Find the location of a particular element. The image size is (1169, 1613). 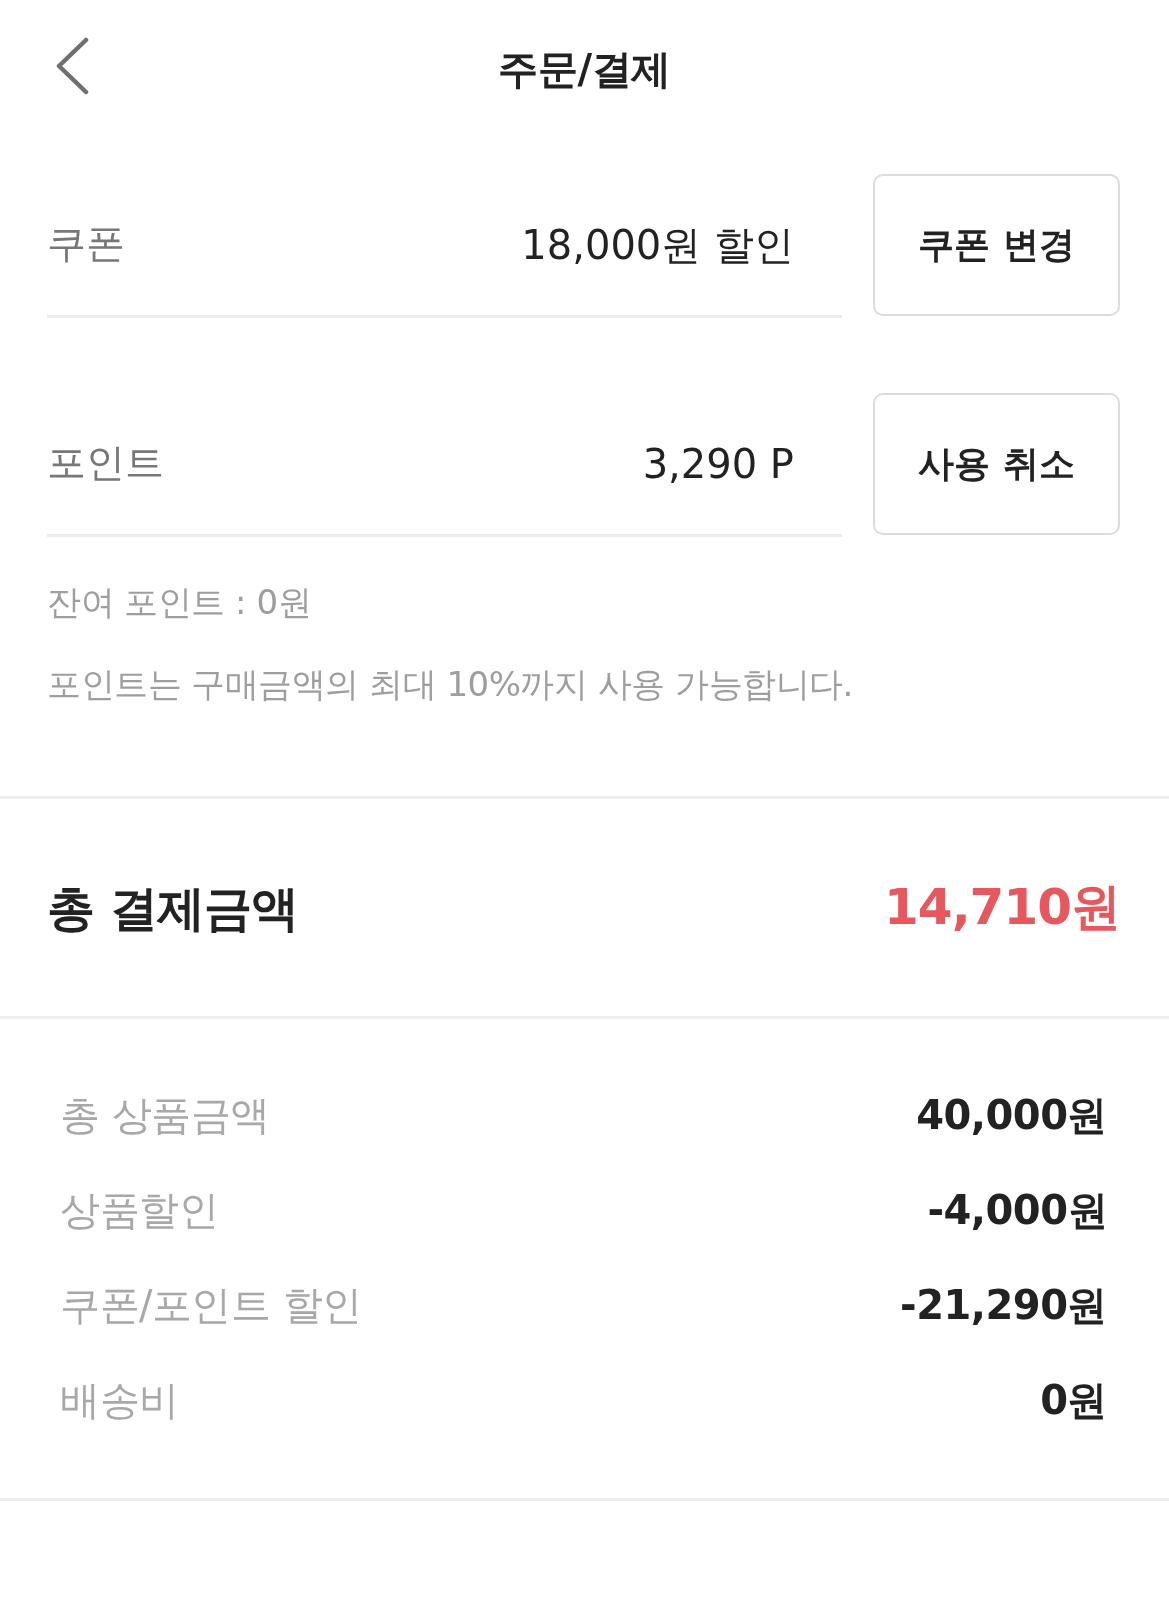

action-button: 쿠폰 변경 is located at coordinates (996, 245).